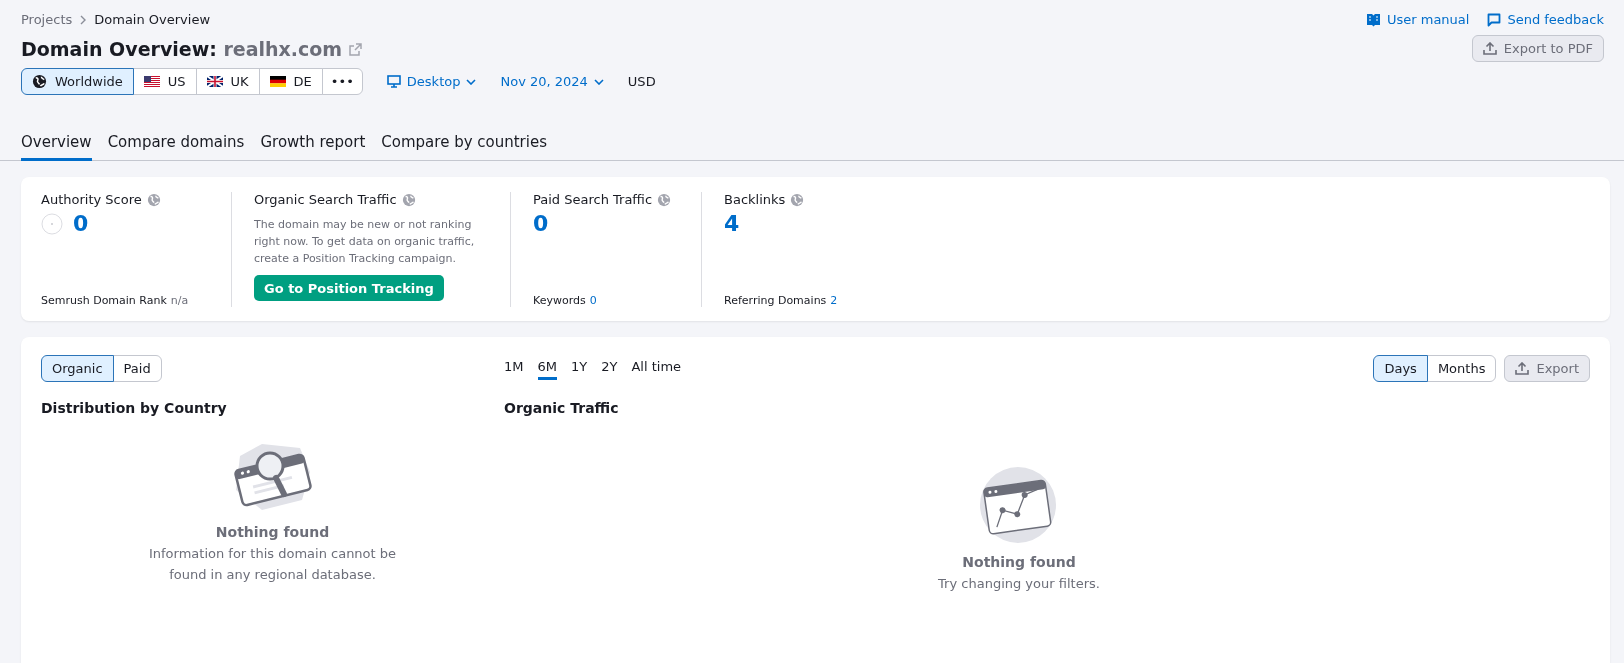 The width and height of the screenshot is (1624, 663). I want to click on period-tab: All time, so click(656, 368).